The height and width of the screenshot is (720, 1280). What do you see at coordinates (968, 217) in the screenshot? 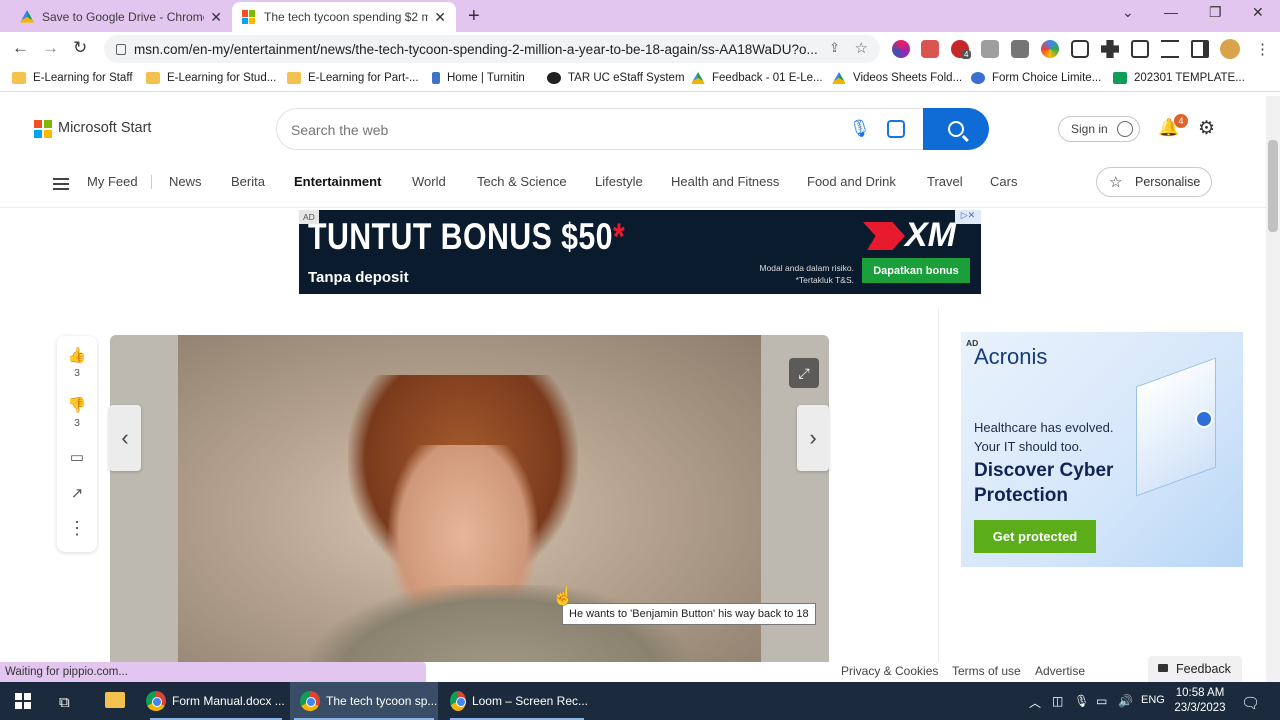
I see `adchoices-close-icon: ▷✕` at bounding box center [968, 217].